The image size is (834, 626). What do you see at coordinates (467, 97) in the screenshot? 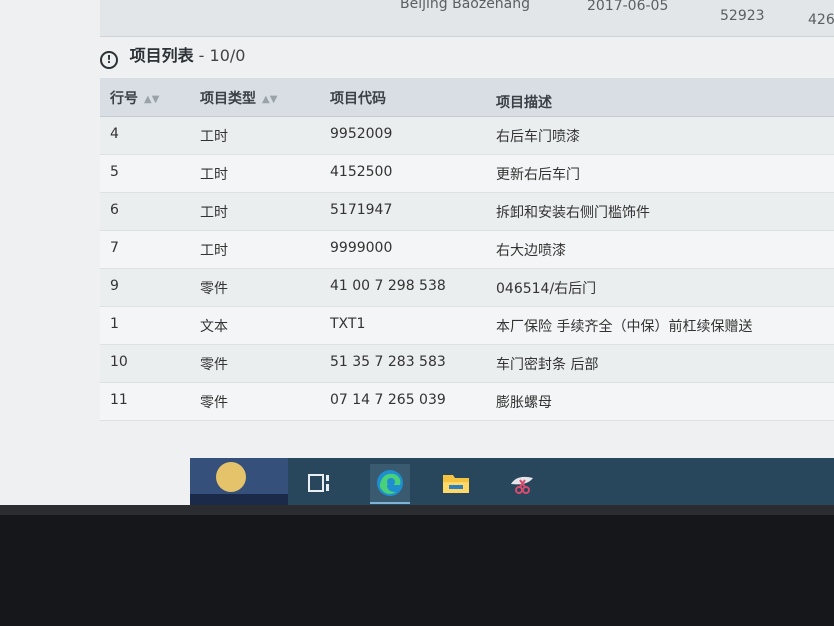
I see `table-header: 行号 ▲▼ 项目类型 ▲▼ 项目代码 项目描述` at bounding box center [467, 97].